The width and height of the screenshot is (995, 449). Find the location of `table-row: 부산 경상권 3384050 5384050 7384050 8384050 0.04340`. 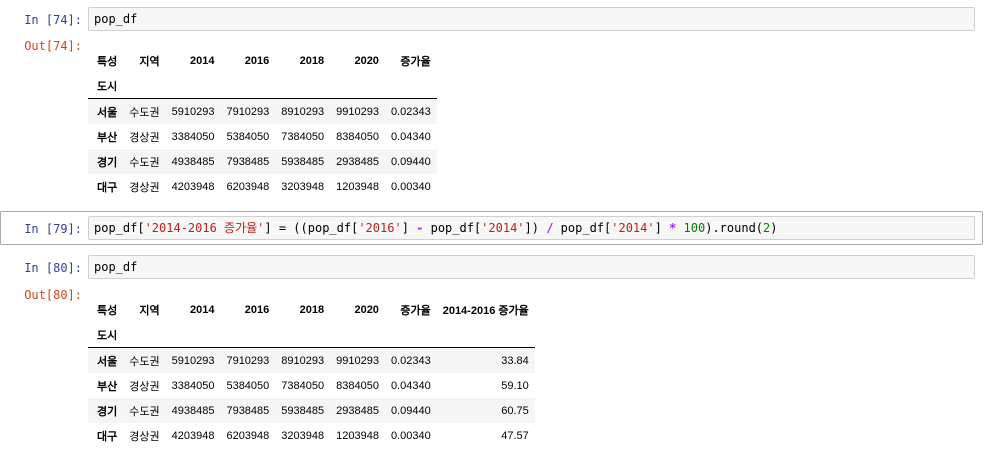

table-row: 부산 경상권 3384050 5384050 7384050 8384050 0.04340 is located at coordinates (262, 136).